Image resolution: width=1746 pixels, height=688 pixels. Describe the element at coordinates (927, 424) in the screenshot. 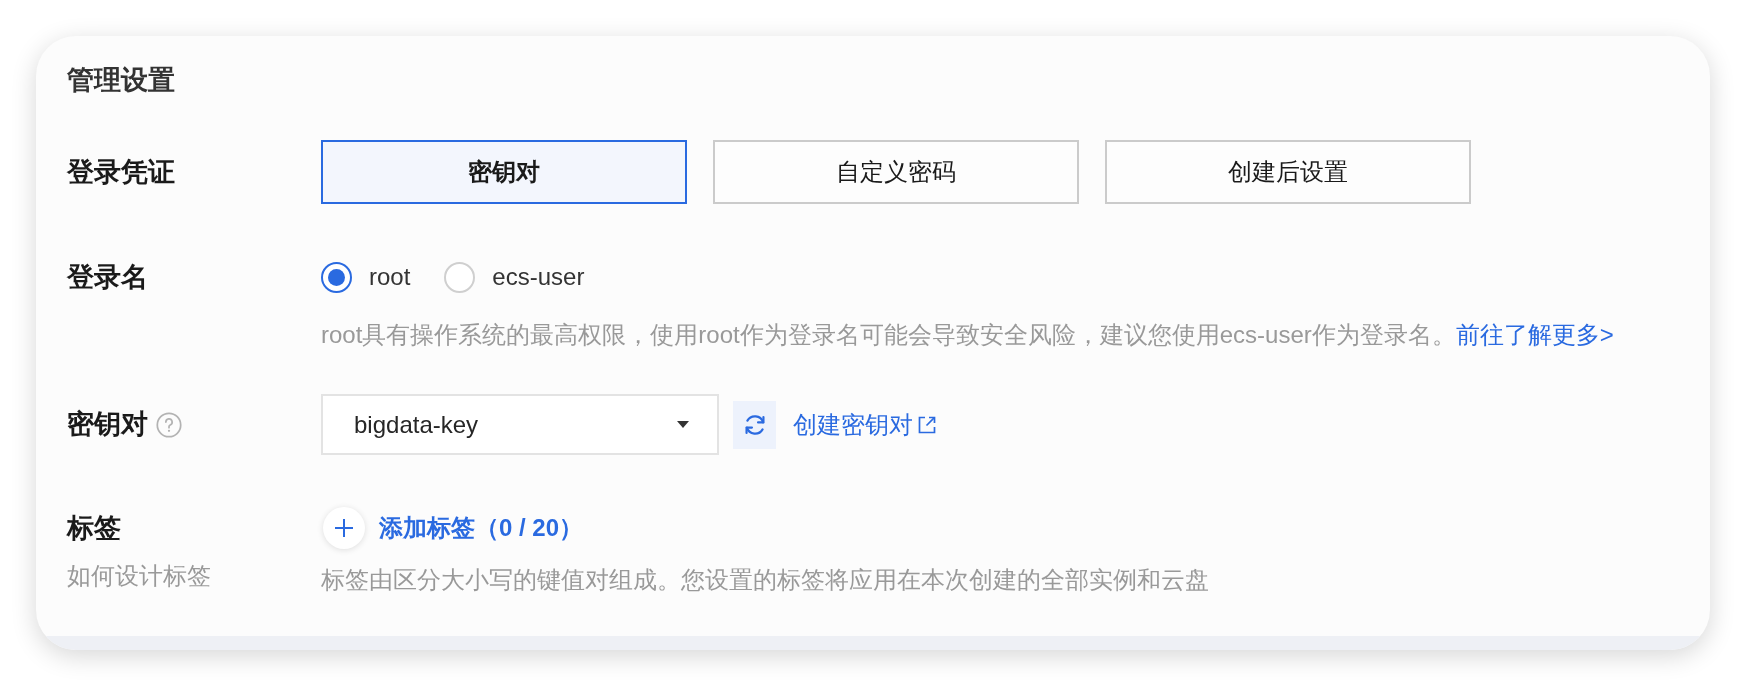

I see `external-link-icon` at that location.